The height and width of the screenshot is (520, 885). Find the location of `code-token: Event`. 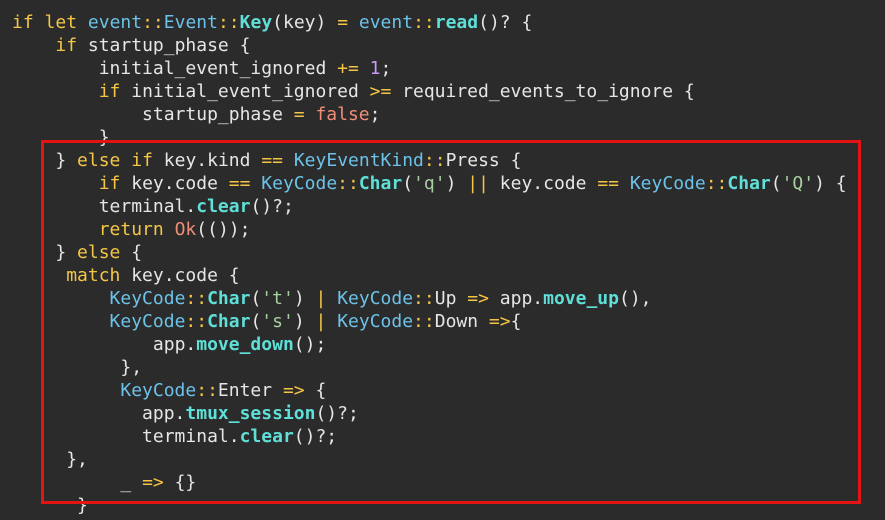

code-token: Event is located at coordinates (190, 22).